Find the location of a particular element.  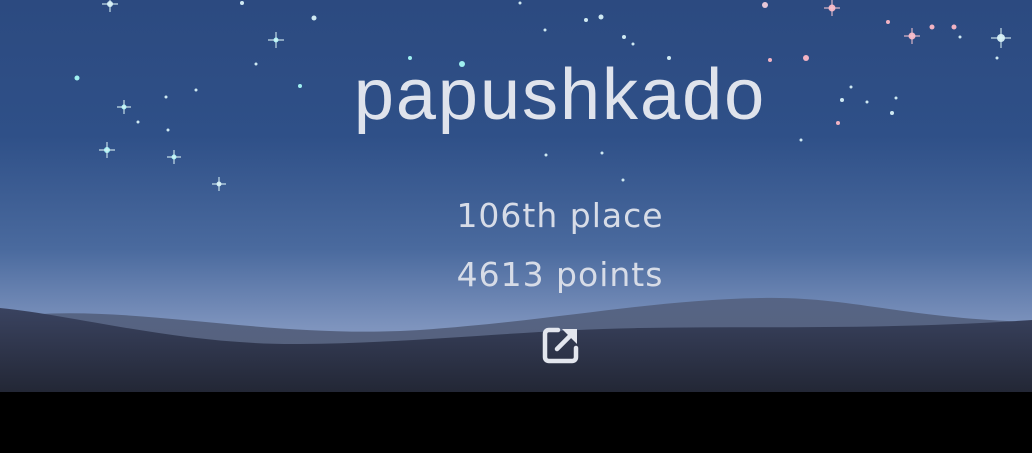

footer-shadow is located at coordinates (516, 422).